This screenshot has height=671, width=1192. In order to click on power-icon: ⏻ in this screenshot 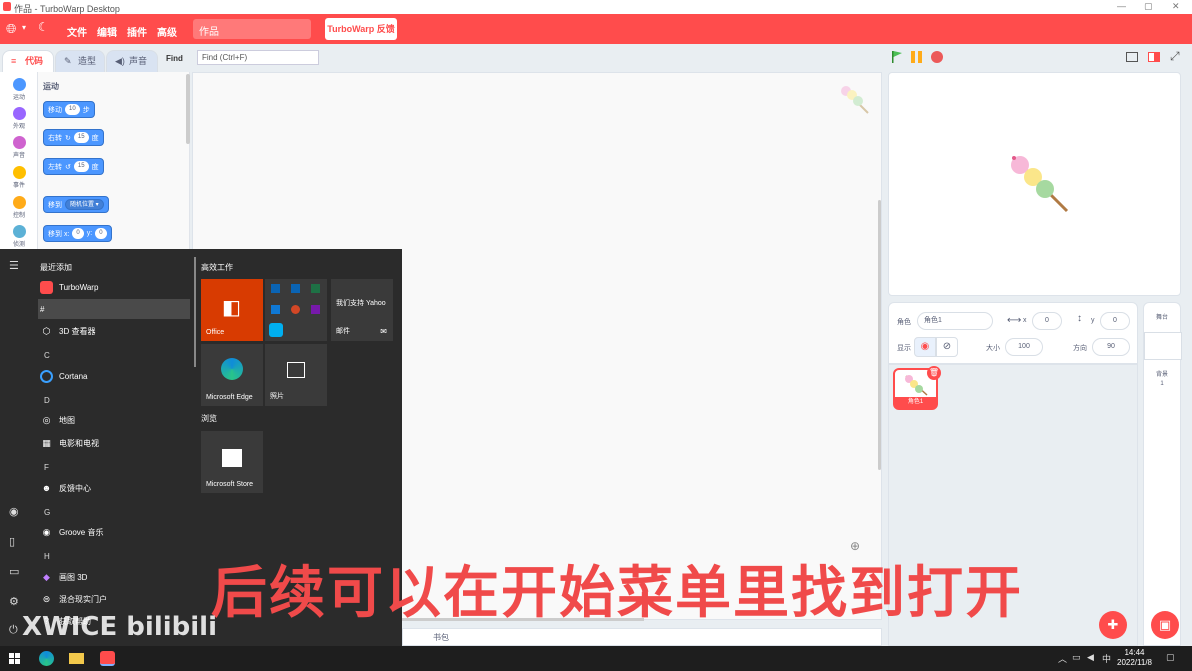, I will do `click(13, 630)`.